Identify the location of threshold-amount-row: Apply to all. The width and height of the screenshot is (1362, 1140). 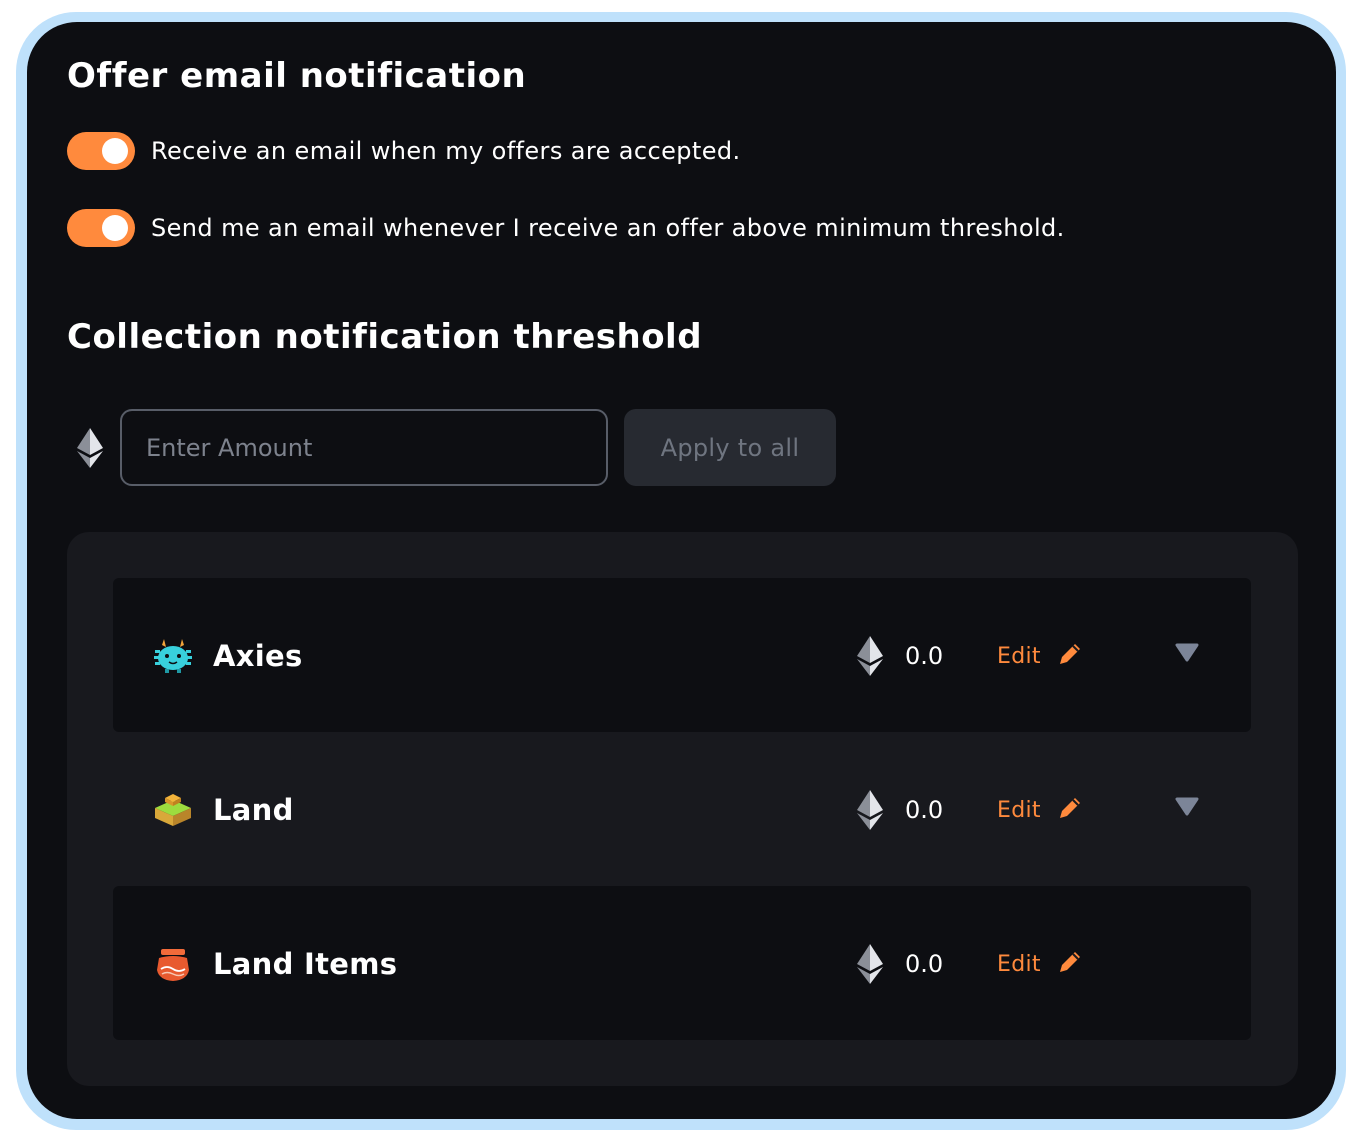
(465, 448).